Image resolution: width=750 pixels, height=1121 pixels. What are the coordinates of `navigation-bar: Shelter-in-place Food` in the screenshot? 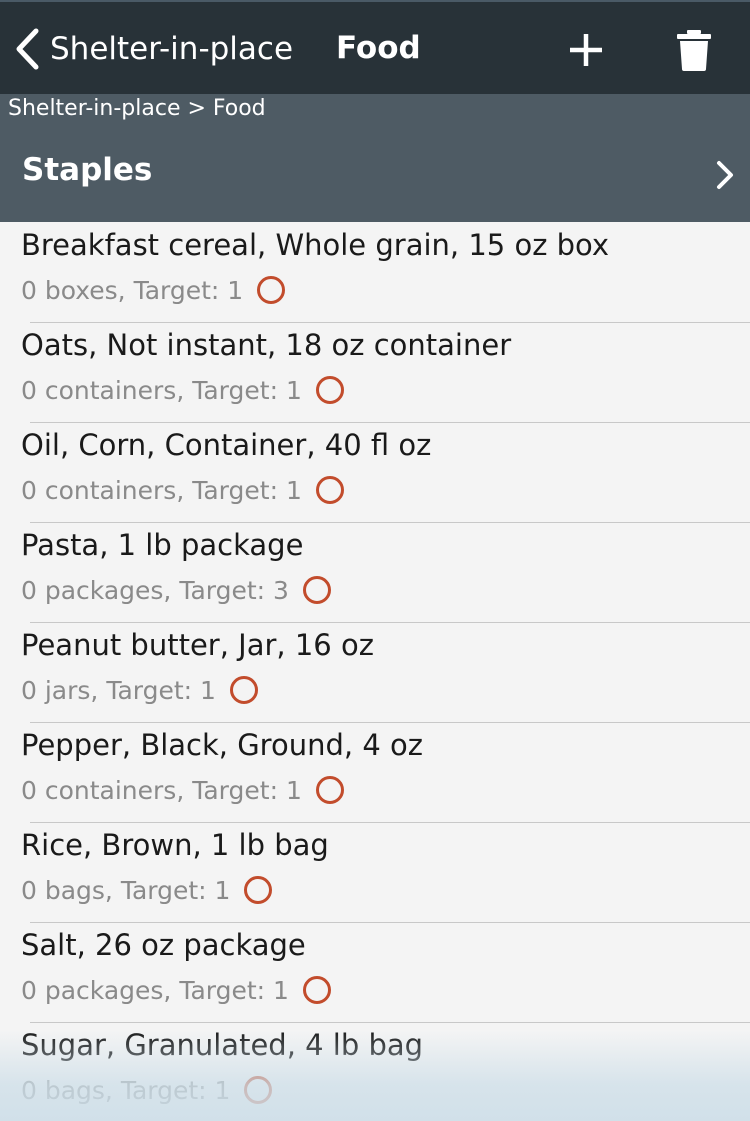 It's located at (375, 47).